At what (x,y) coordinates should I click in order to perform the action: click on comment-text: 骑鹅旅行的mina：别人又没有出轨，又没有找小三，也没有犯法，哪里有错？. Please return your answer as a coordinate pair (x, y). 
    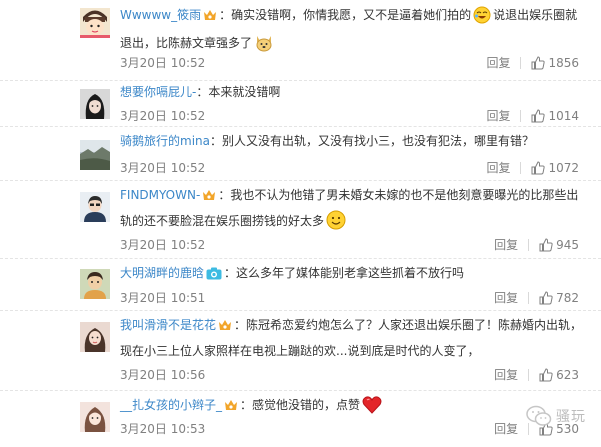
    Looking at the image, I should click on (327, 141).